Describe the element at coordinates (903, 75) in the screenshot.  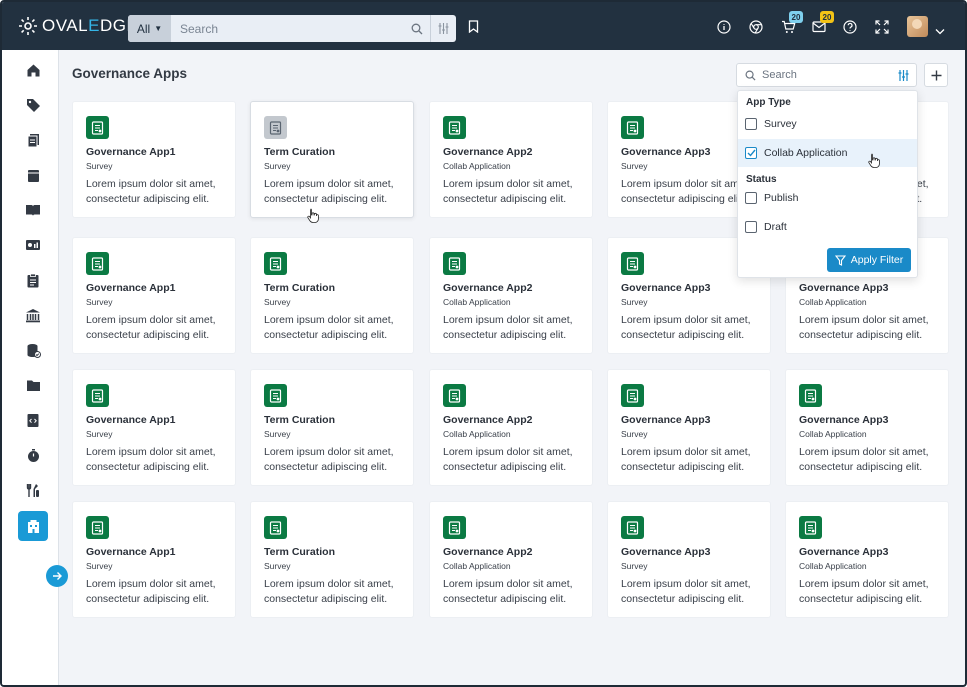
I see `filter-sliders-icon` at that location.